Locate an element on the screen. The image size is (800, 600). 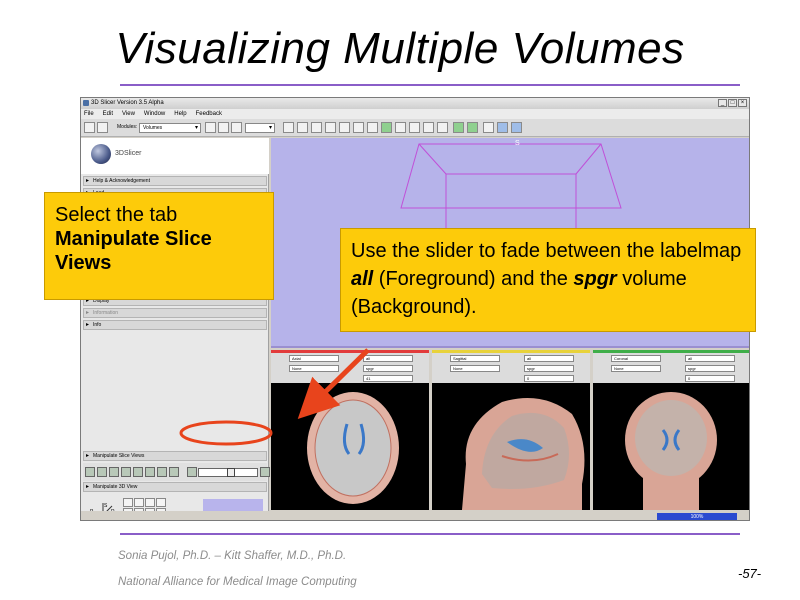
place-mode-icon is located at coordinates (502, 127).